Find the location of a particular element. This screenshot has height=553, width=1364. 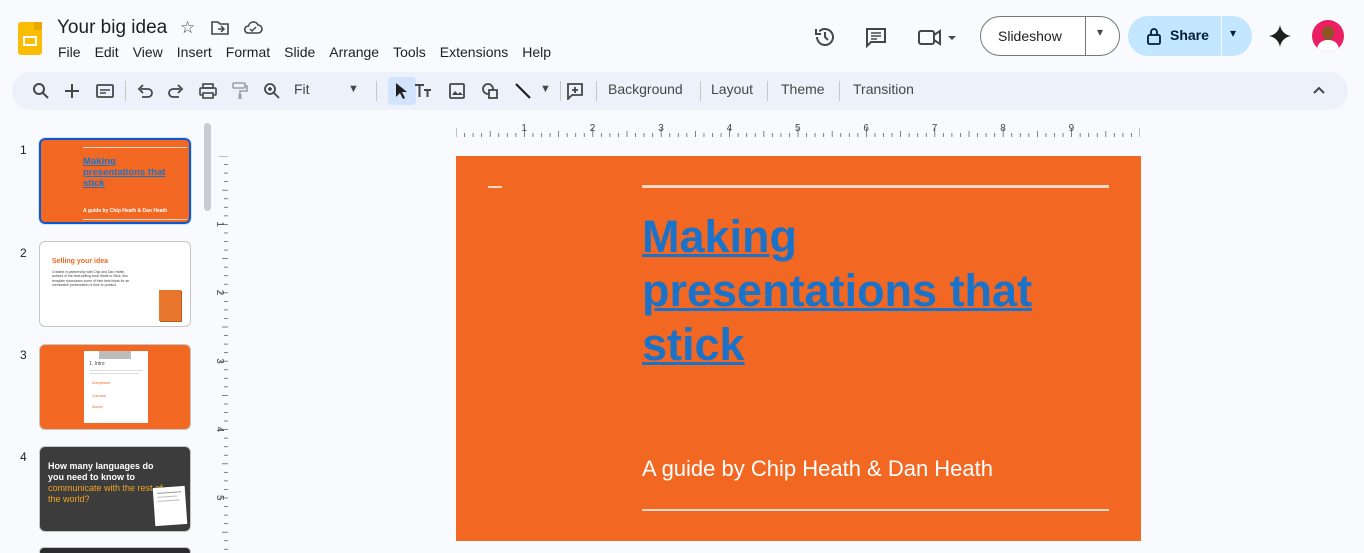

menu-slide: Slide is located at coordinates (299, 52).